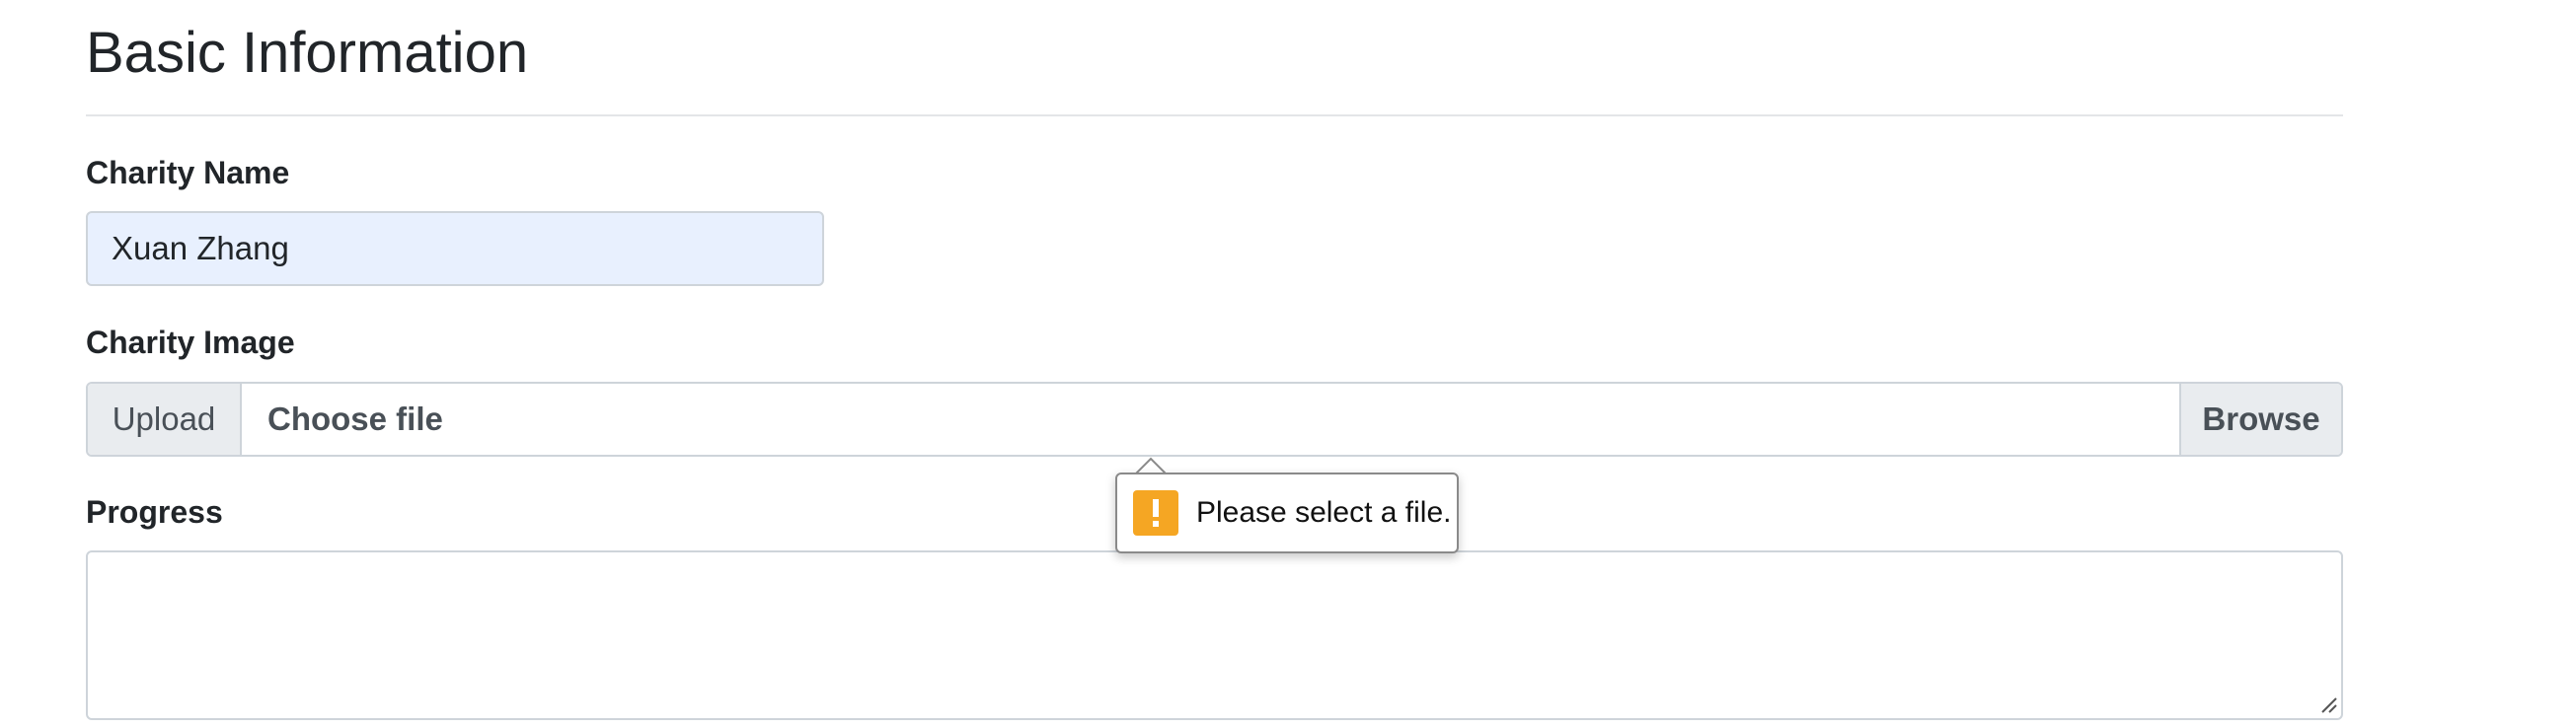 Image resolution: width=2576 pixels, height=728 pixels. I want to click on section-divider, so click(1214, 115).